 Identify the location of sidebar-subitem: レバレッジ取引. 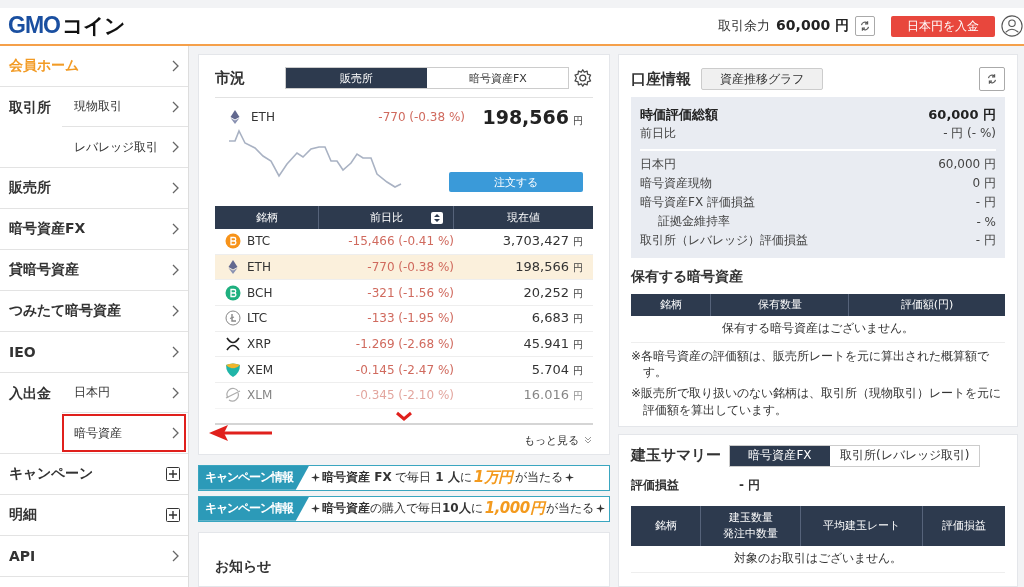
(125, 147).